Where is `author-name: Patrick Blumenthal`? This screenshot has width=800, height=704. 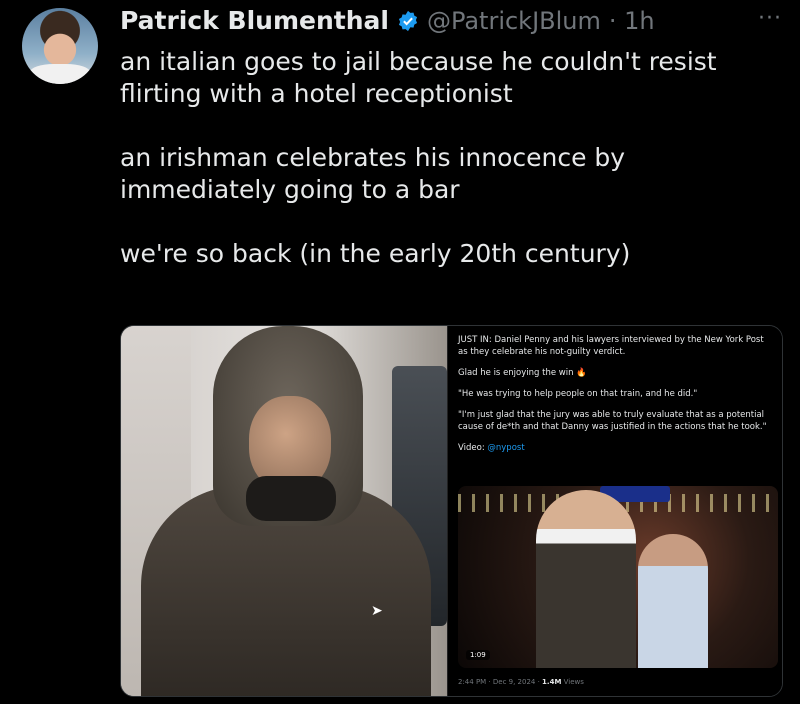 author-name: Patrick Blumenthal is located at coordinates (254, 20).